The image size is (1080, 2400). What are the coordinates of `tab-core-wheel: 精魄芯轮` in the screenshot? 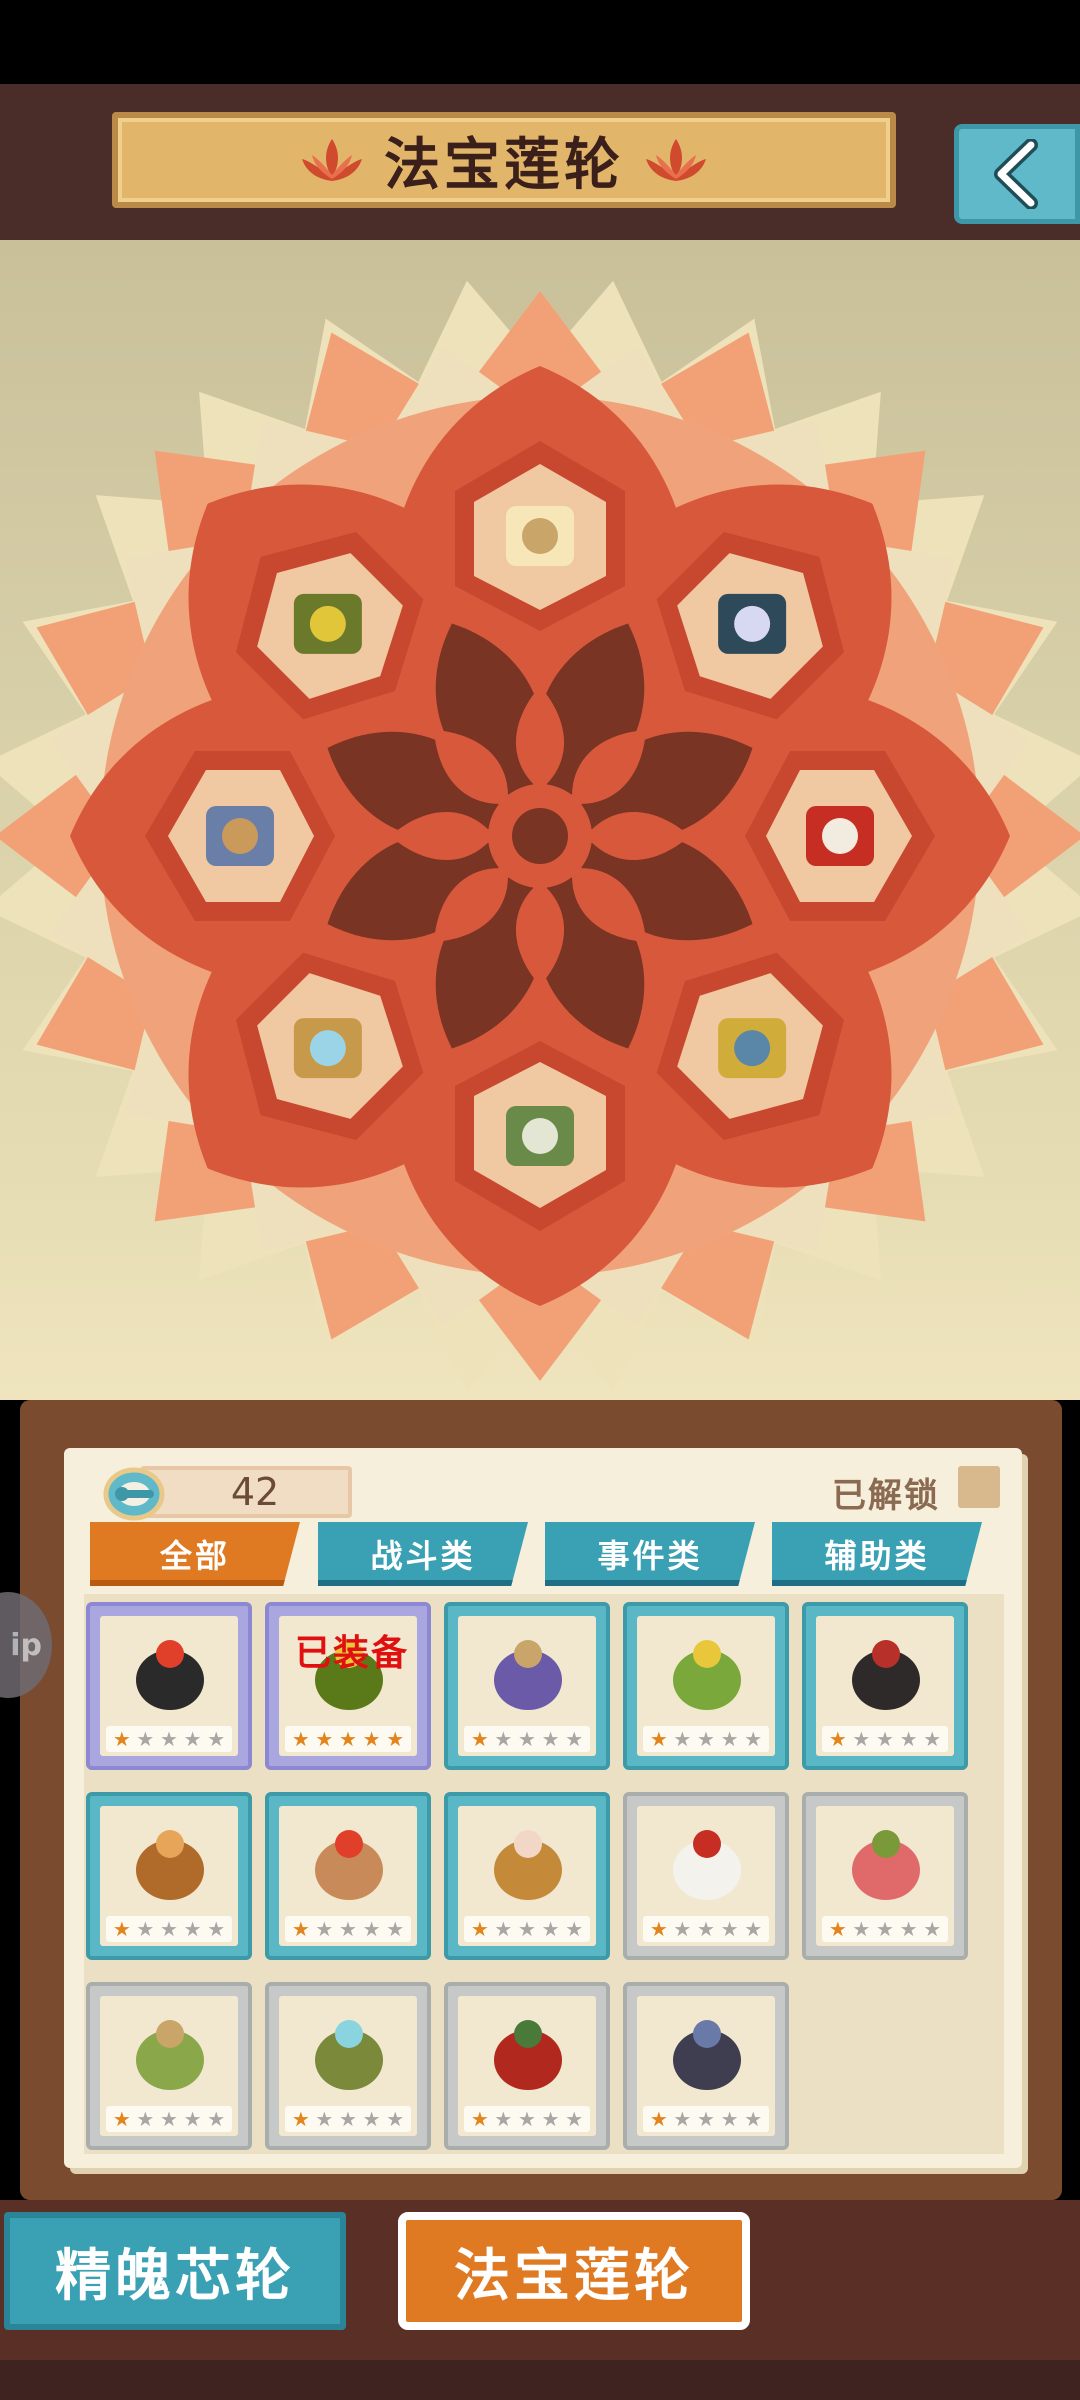 It's located at (175, 2271).